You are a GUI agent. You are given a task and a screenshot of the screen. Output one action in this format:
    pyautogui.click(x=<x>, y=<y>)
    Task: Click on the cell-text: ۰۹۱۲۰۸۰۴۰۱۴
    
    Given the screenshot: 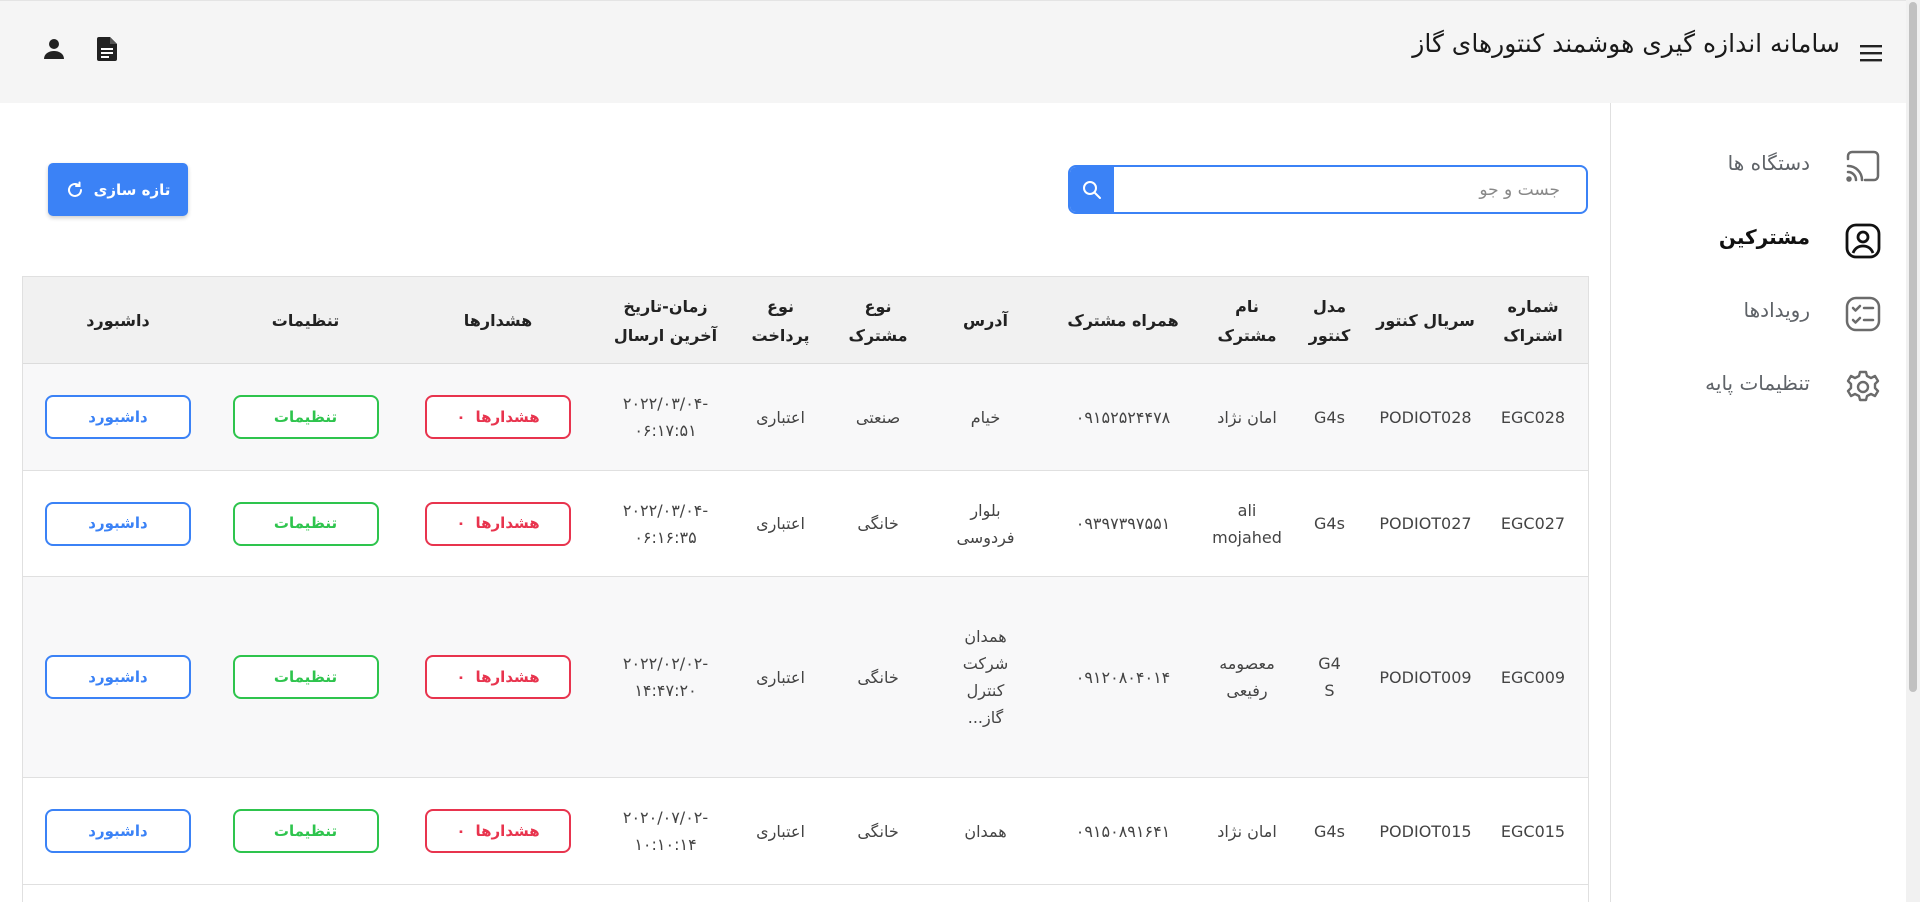 What is the action you would take?
    pyautogui.click(x=1123, y=677)
    